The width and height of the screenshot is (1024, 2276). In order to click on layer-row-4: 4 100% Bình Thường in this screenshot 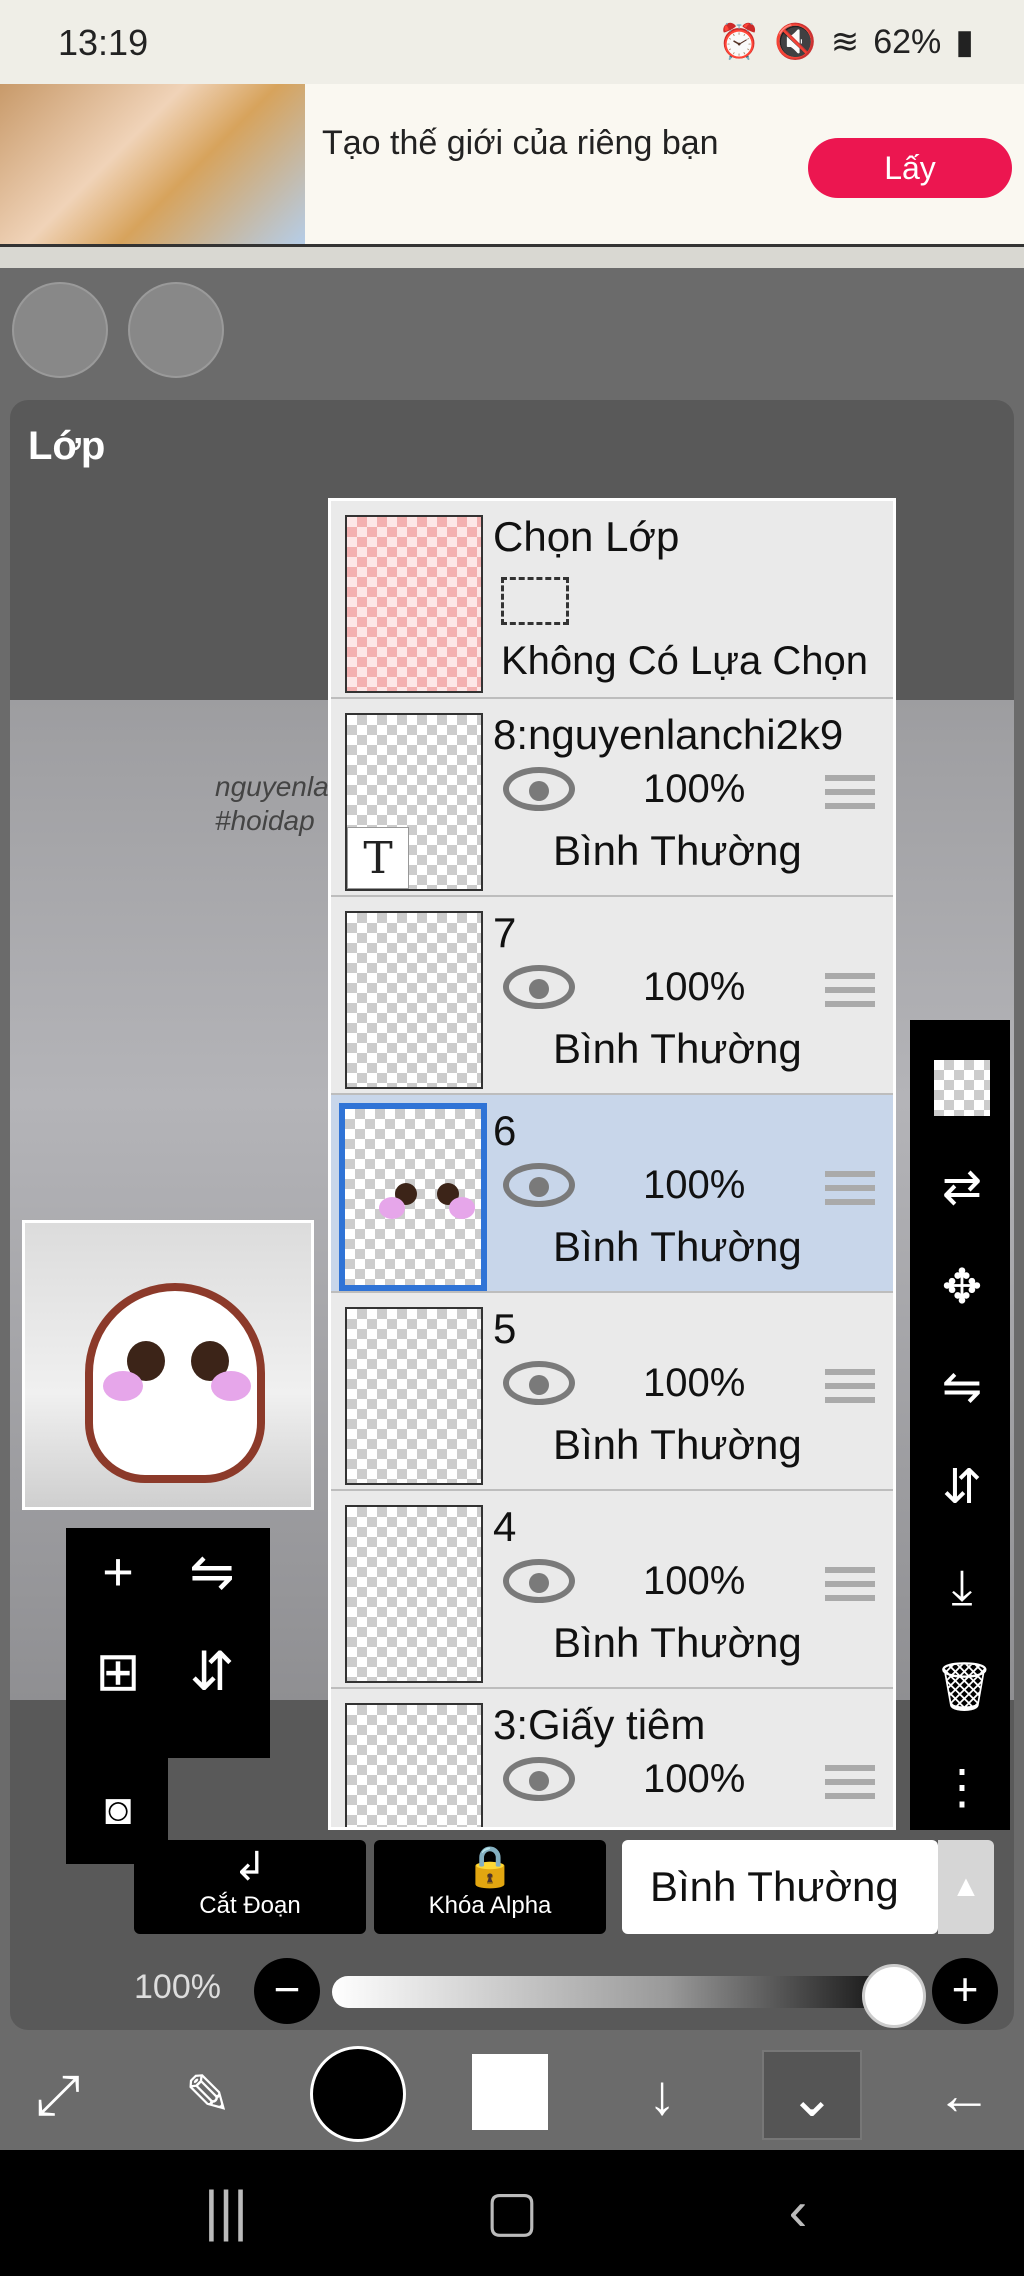, I will do `click(612, 1590)`.